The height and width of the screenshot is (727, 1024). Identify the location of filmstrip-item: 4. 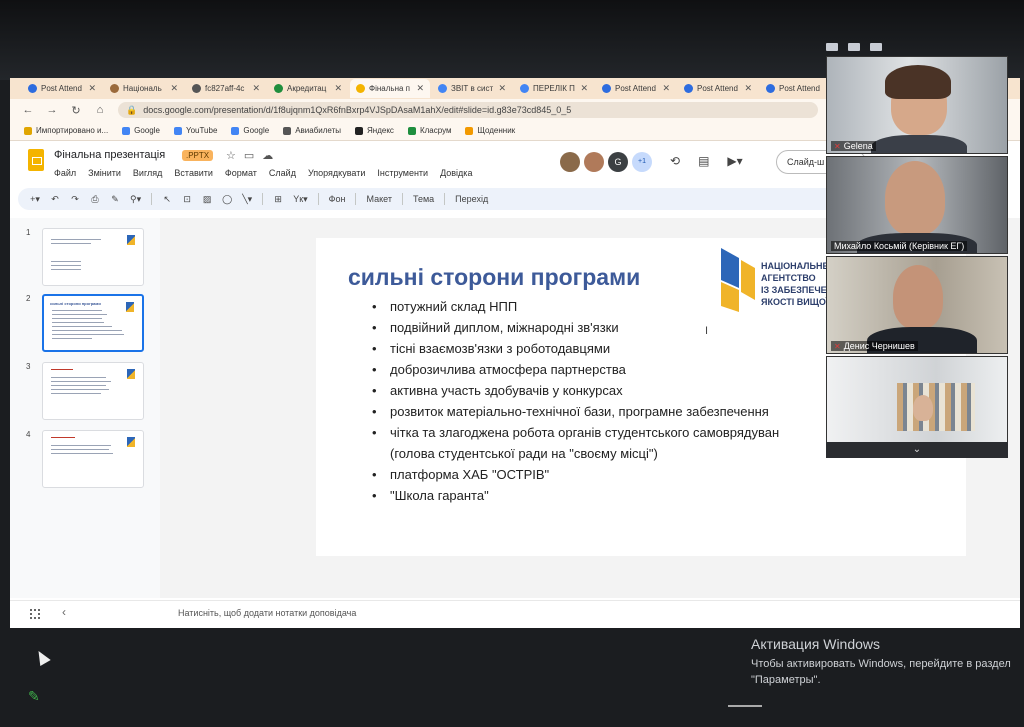
(85, 459).